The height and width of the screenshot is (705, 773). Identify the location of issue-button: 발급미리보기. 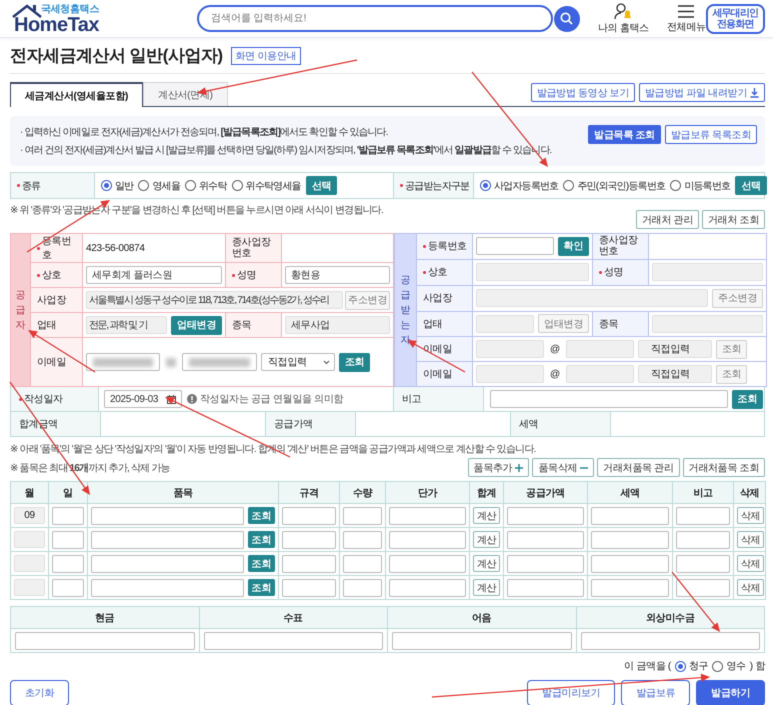
(571, 692).